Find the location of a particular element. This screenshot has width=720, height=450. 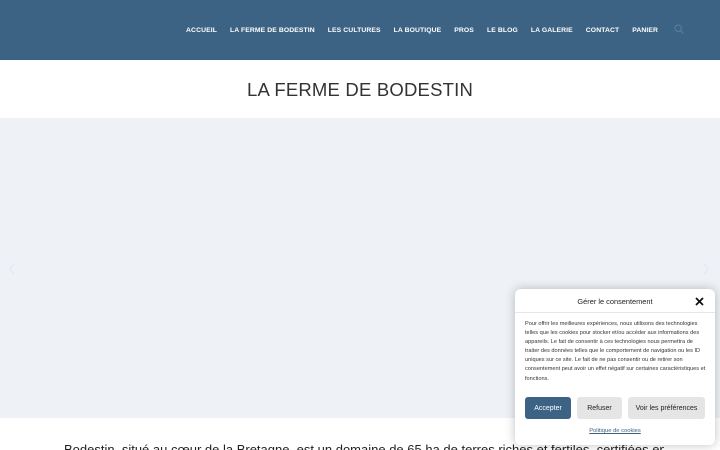

cookie-policy-link: Politique de cookies is located at coordinates (615, 431).